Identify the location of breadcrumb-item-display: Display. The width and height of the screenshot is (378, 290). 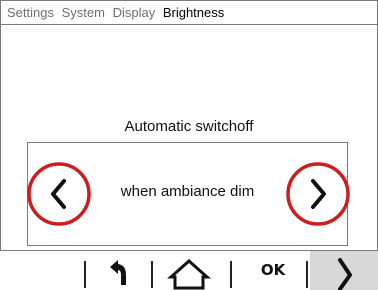
(134, 12).